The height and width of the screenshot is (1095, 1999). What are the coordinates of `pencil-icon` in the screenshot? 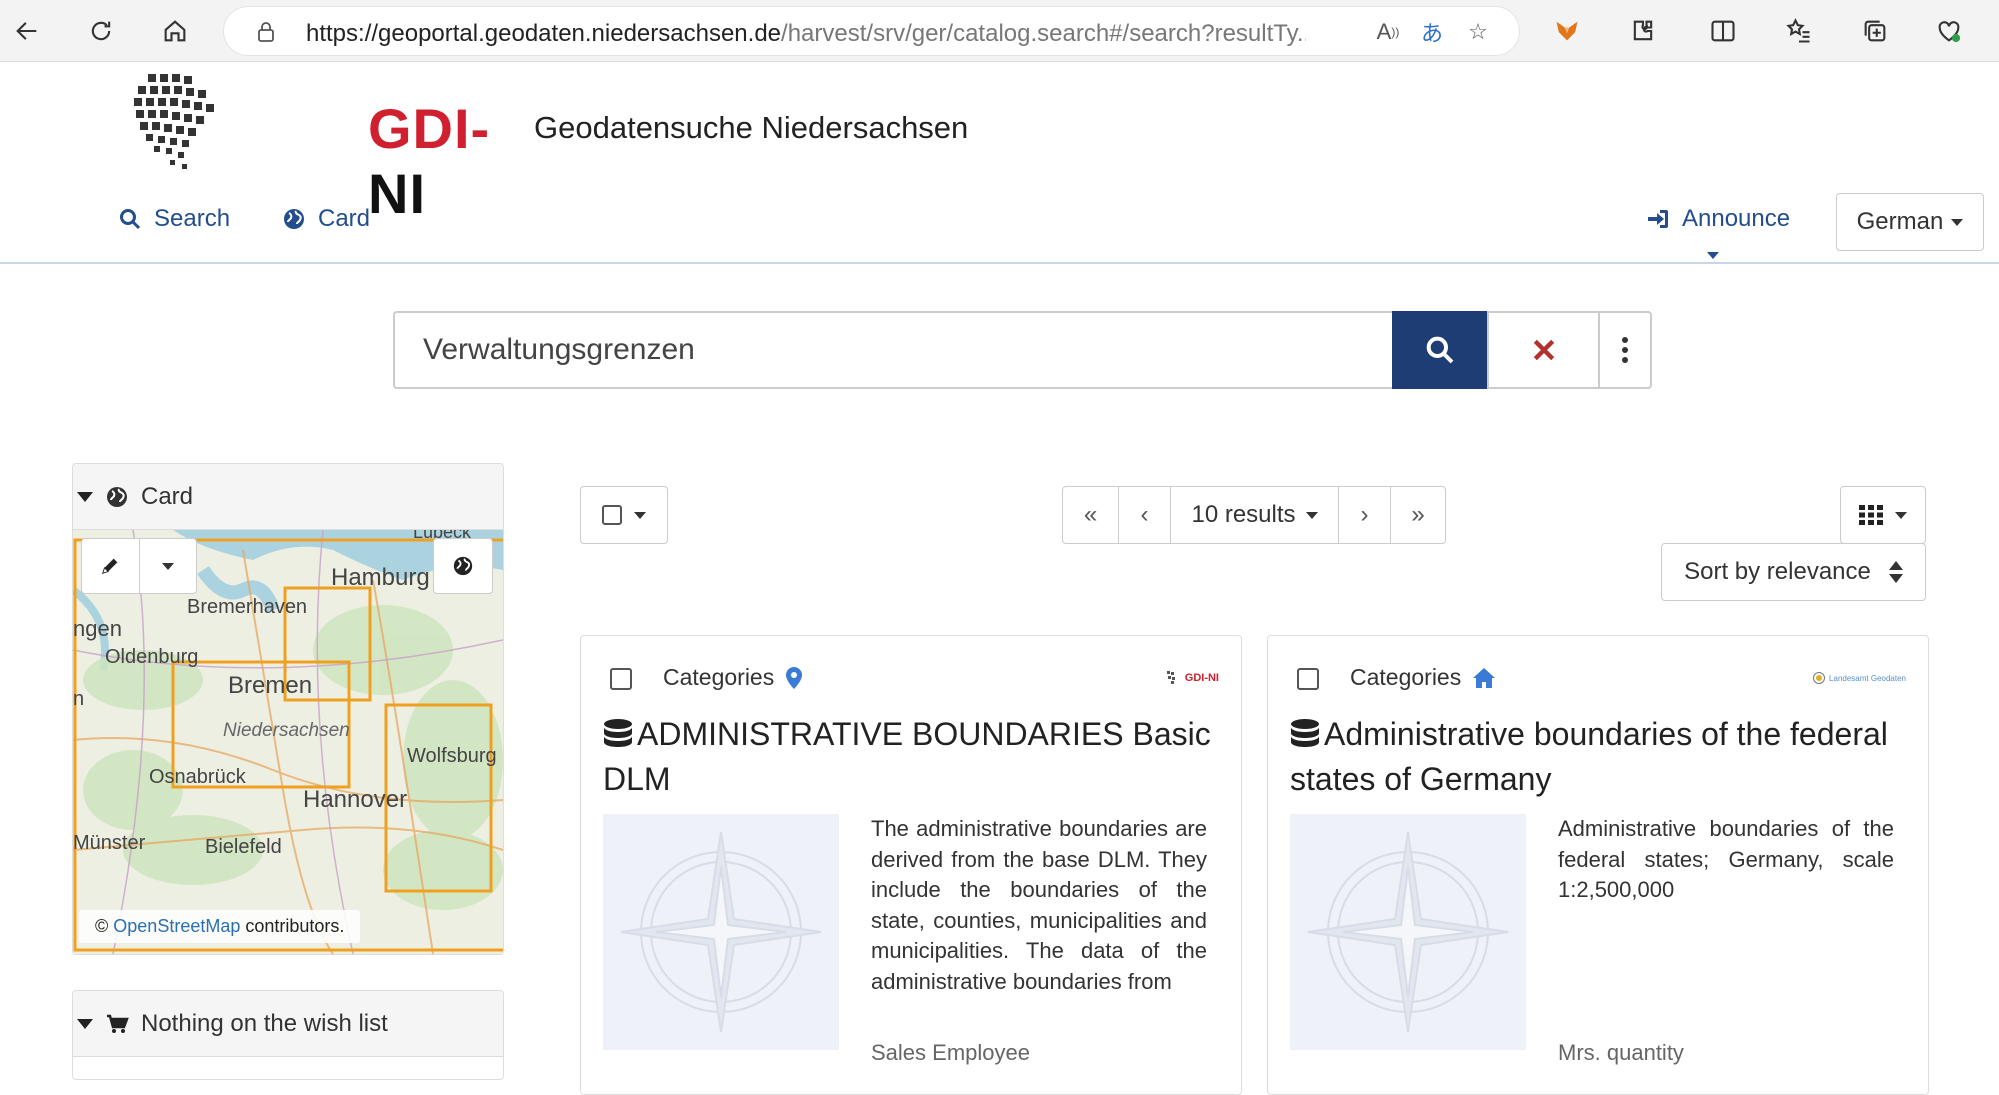 It's located at (110, 566).